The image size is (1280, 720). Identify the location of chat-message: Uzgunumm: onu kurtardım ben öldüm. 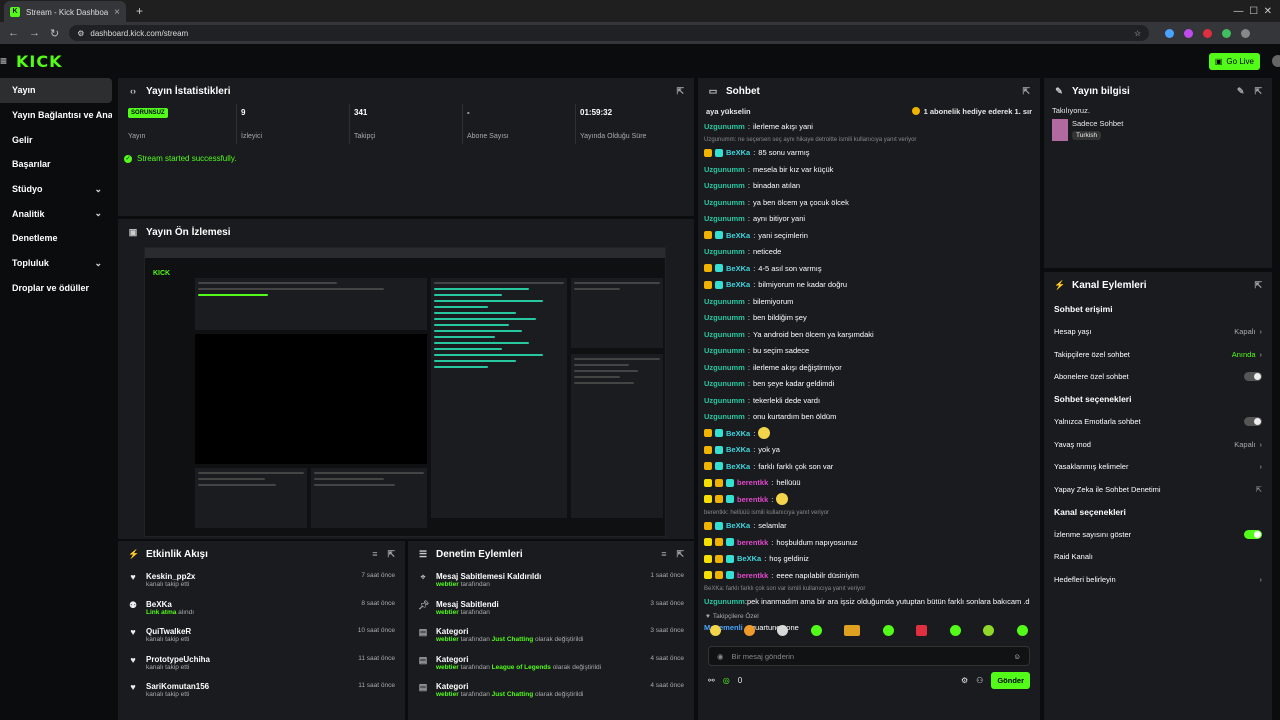
(869, 417).